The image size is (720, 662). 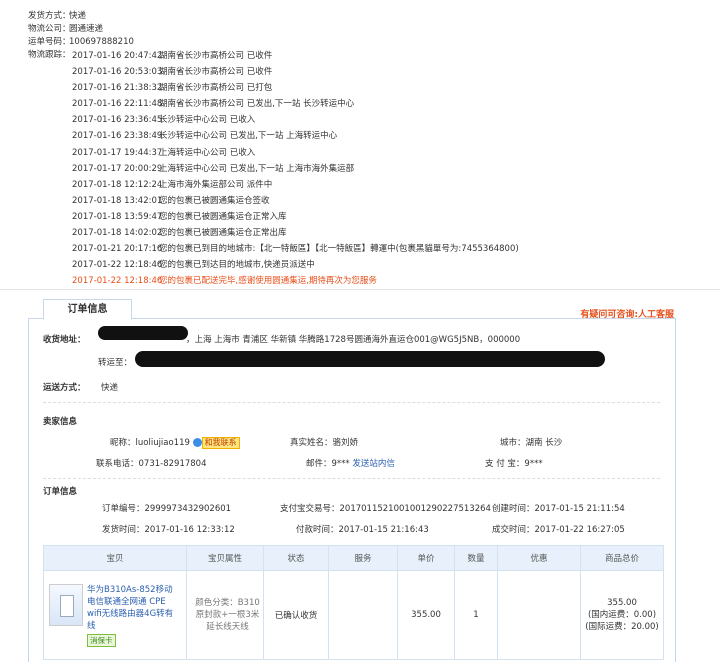 I want to click on tracking-event: 2017-01-16 23:36:45长沙转运中心公司 已收入, so click(x=295, y=120).